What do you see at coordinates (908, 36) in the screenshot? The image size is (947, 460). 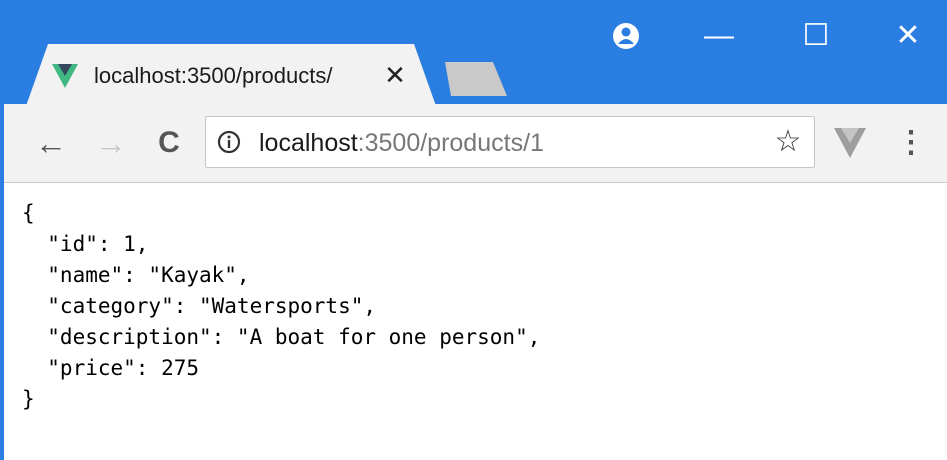 I see `close-window-button: ✕` at bounding box center [908, 36].